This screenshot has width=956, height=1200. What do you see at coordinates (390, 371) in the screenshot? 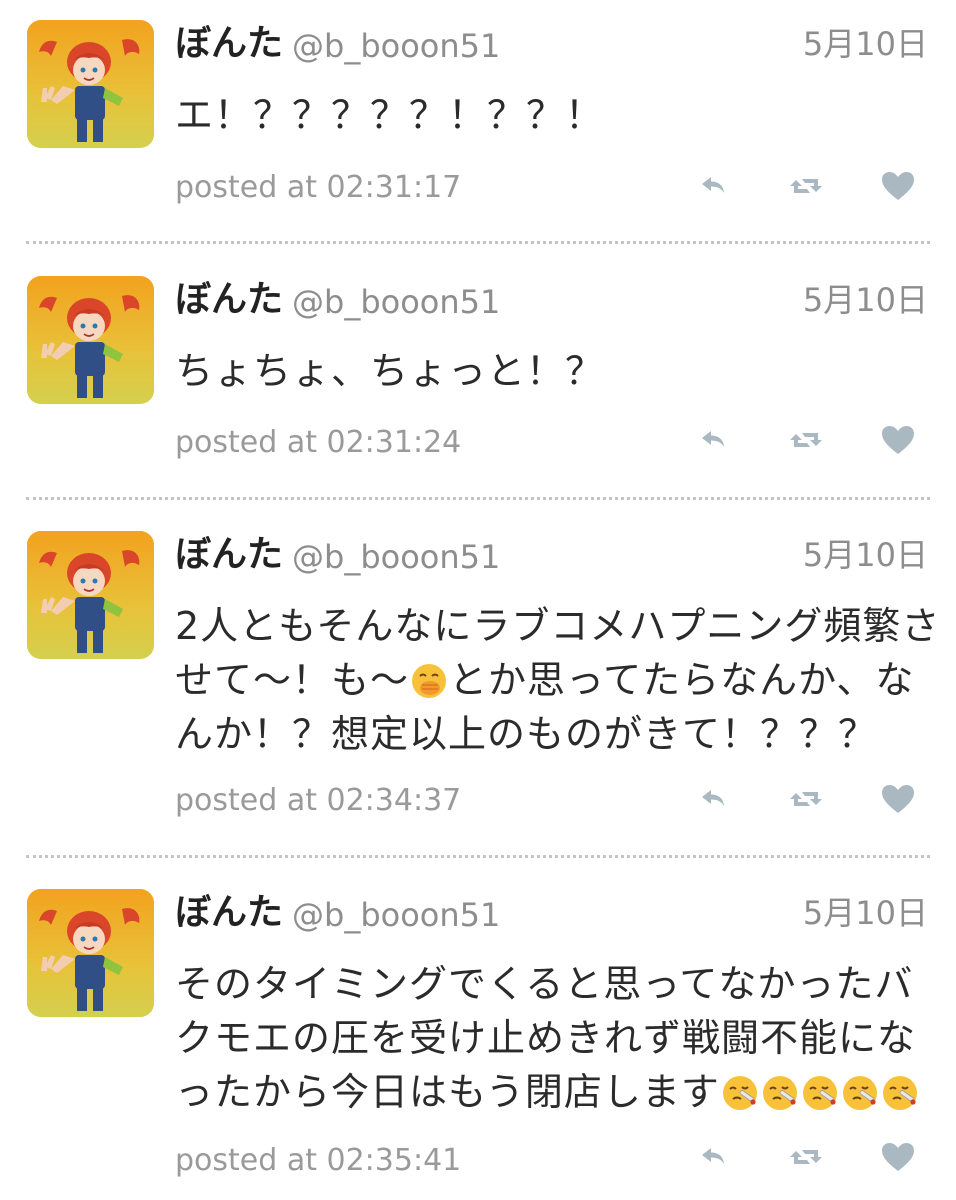
I see `tweet-text: ちょちょ、ちょっと！？` at bounding box center [390, 371].